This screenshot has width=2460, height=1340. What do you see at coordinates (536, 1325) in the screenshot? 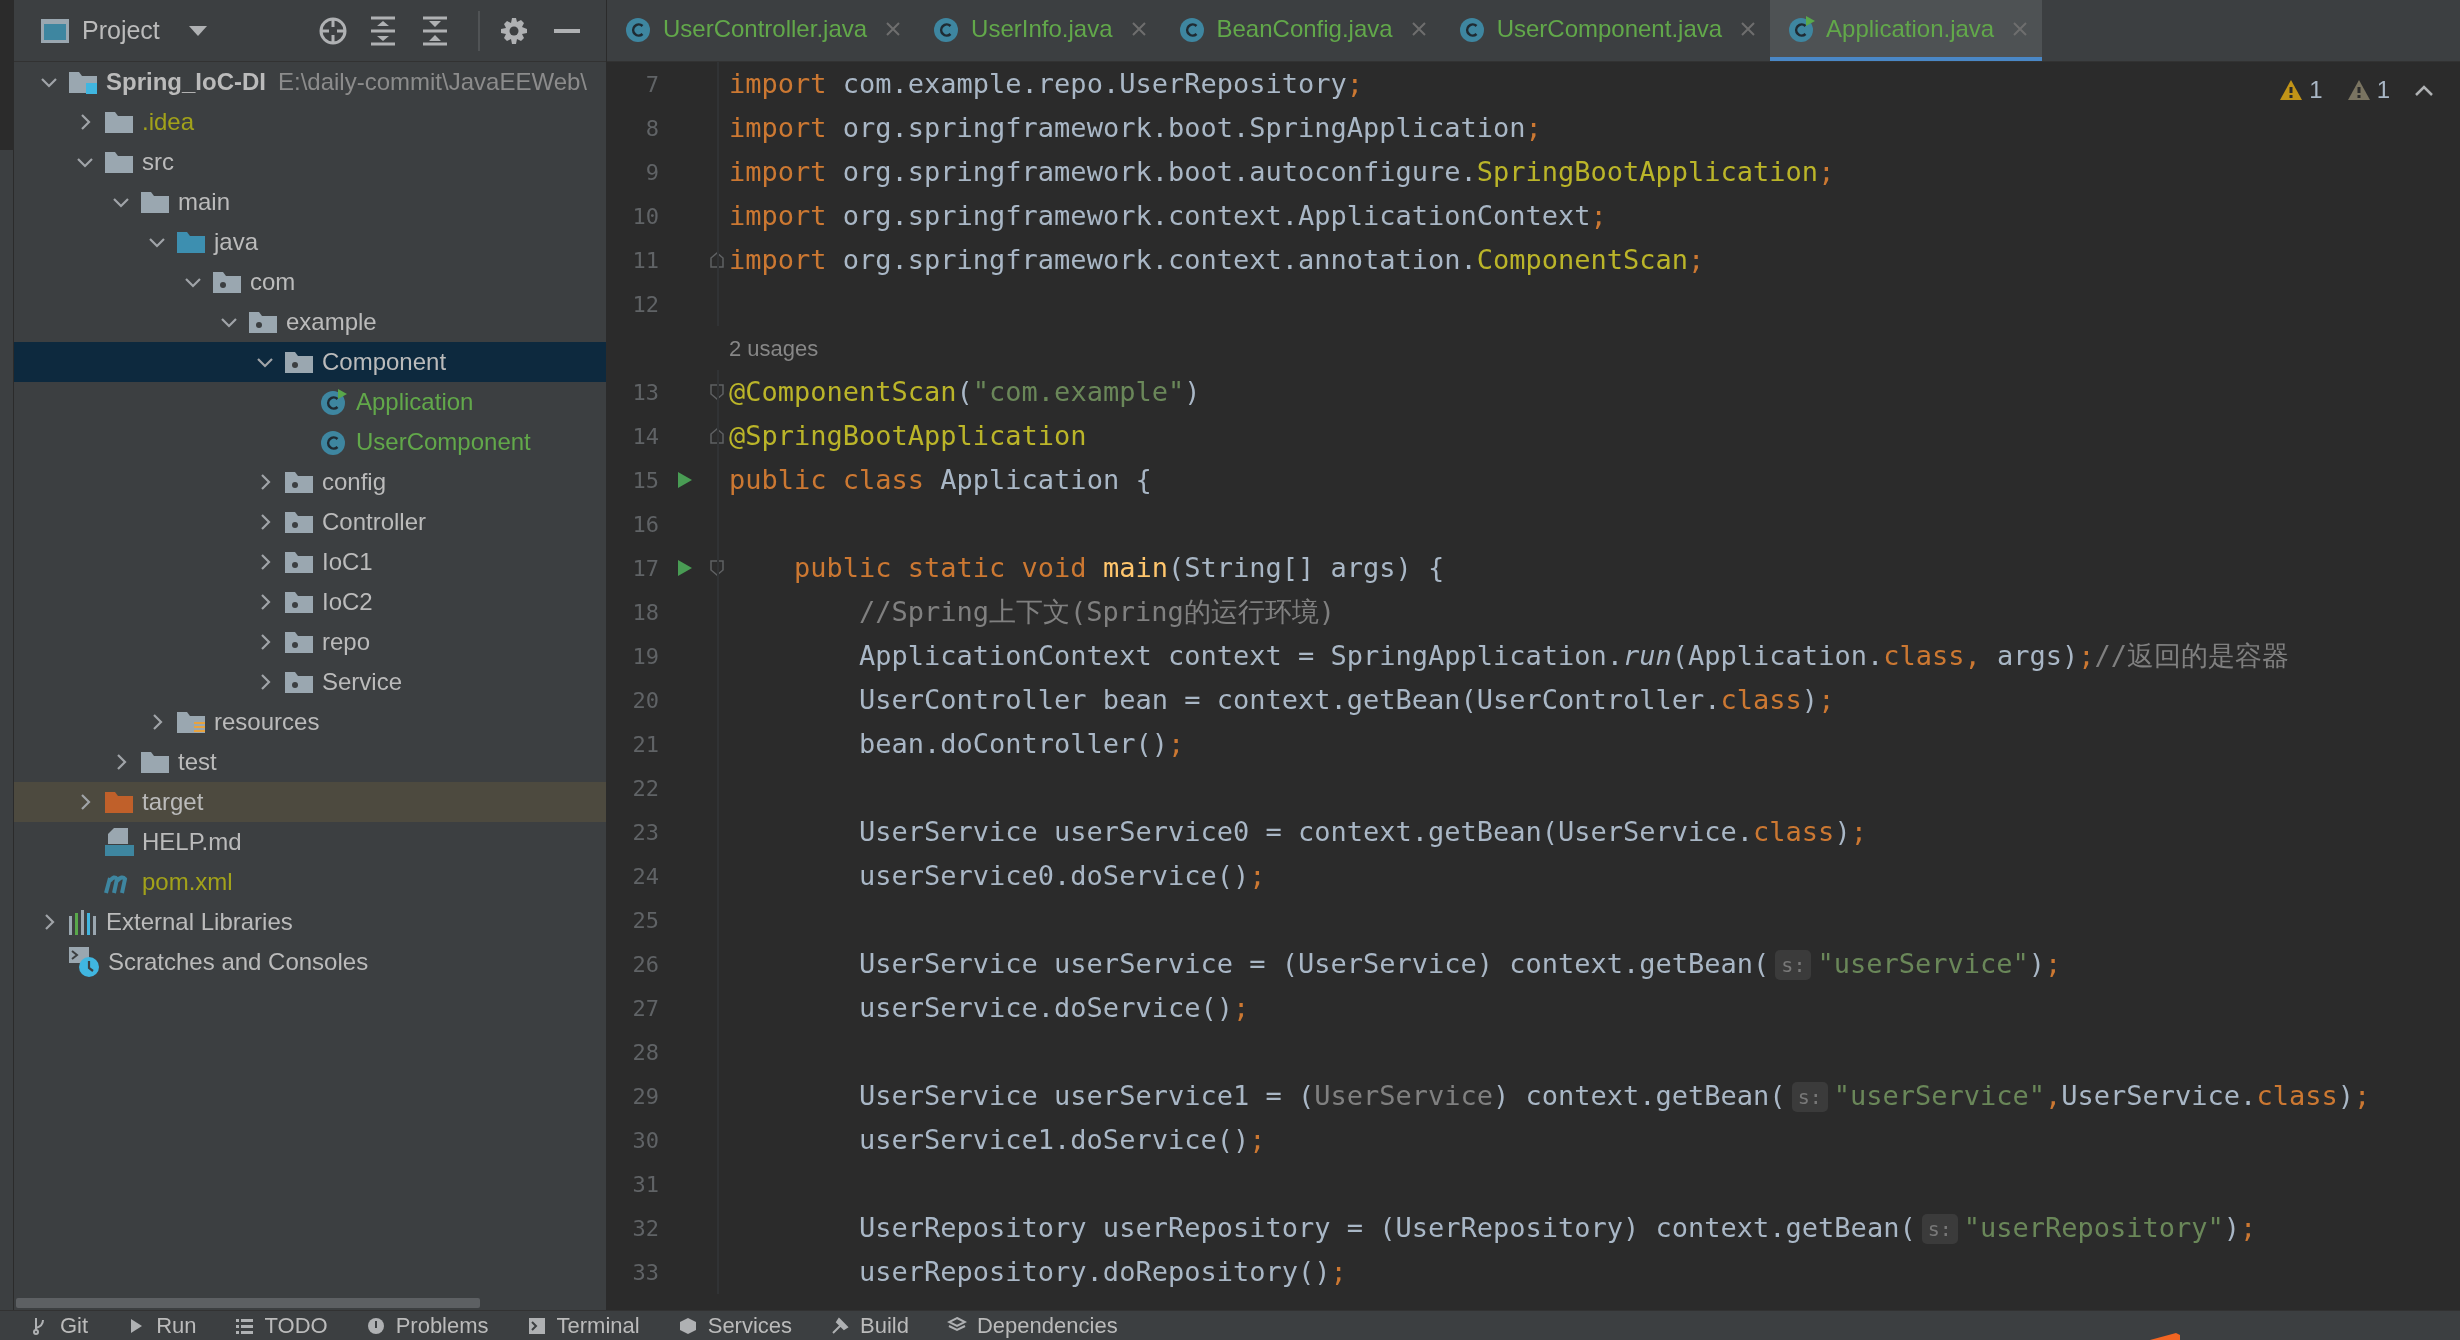
I see `terminal-icon` at bounding box center [536, 1325].